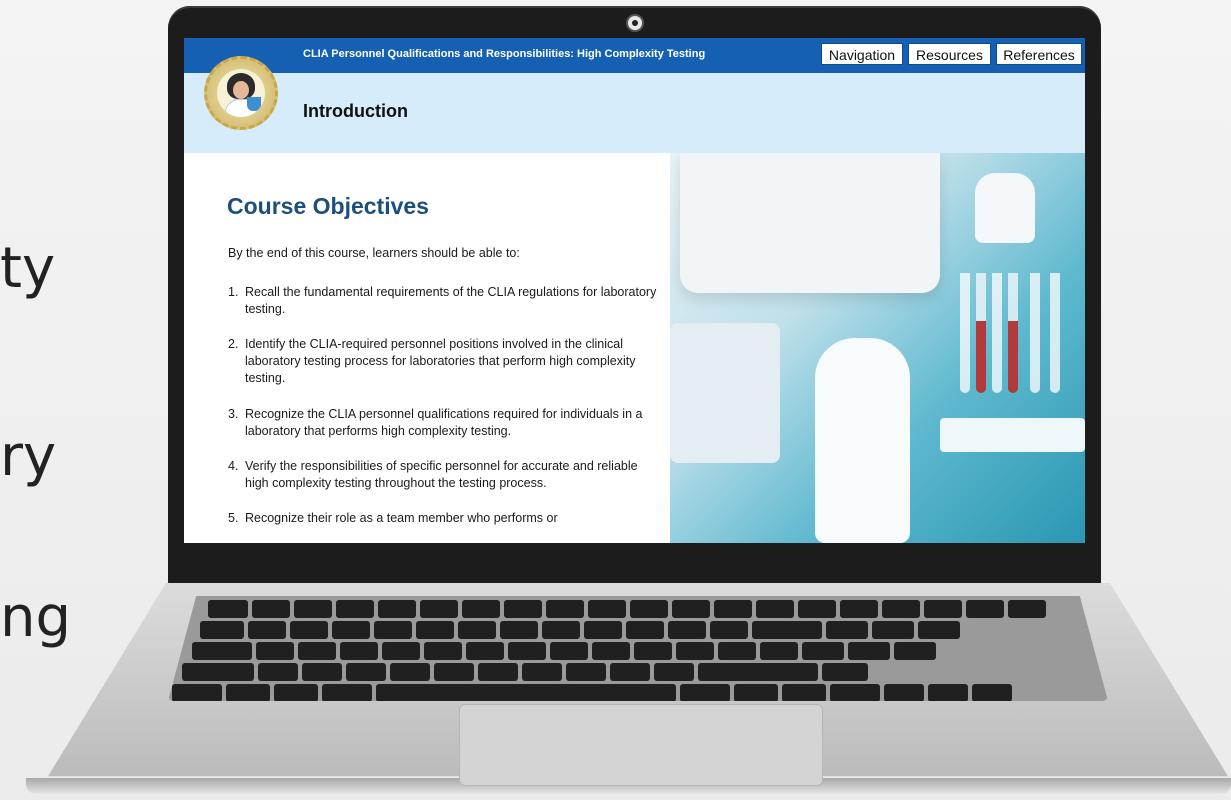 The width and height of the screenshot is (1231, 800). Describe the element at coordinates (233, 292) in the screenshot. I see `objective-number: 1.` at that location.